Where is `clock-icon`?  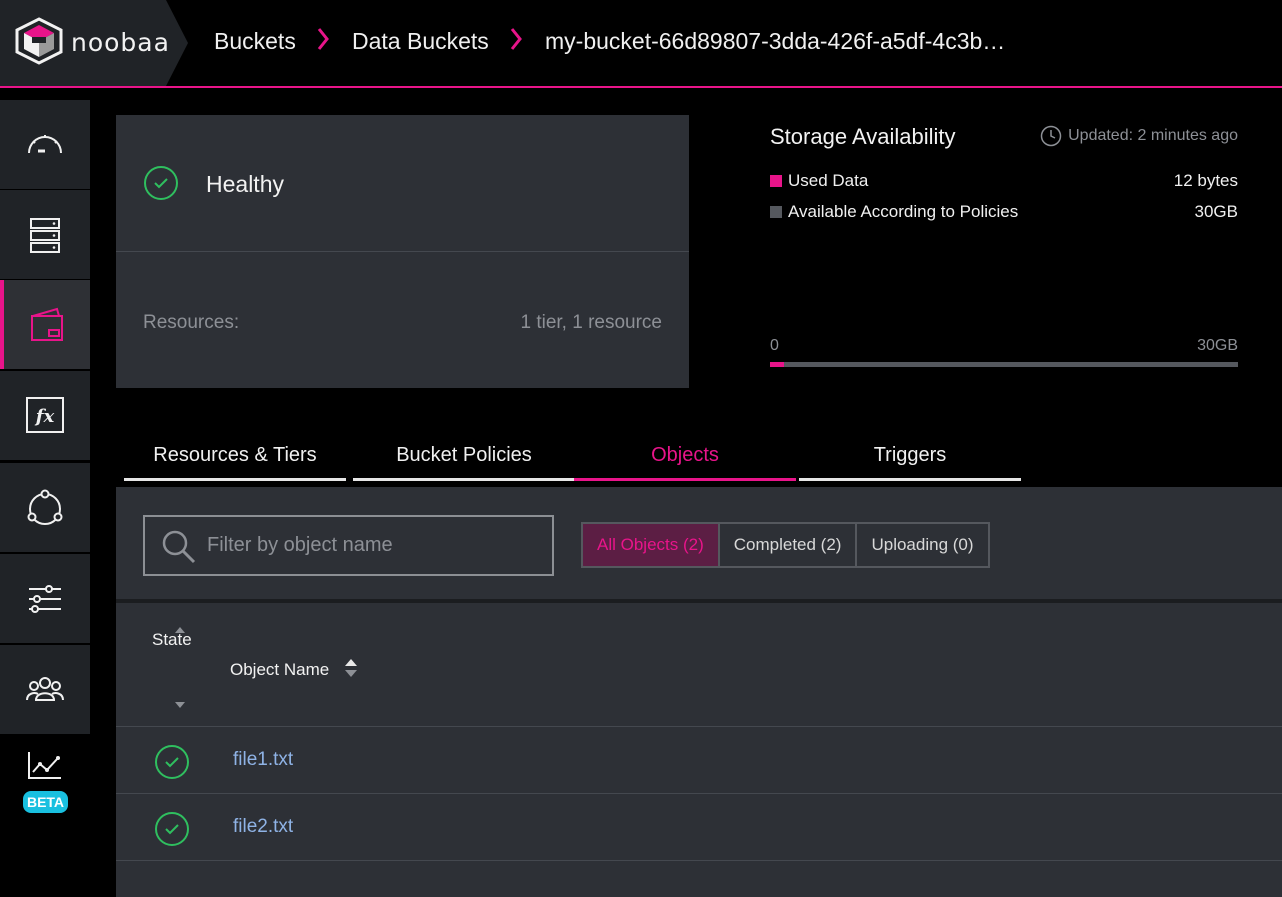 clock-icon is located at coordinates (1051, 136).